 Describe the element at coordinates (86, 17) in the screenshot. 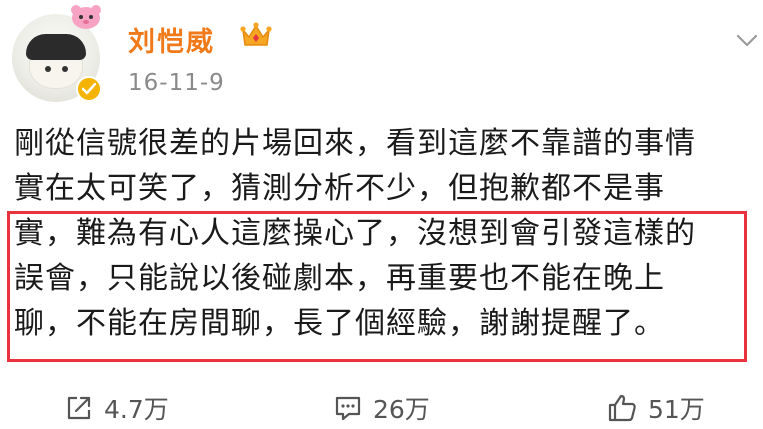

I see `avatar-pendant-icon` at that location.